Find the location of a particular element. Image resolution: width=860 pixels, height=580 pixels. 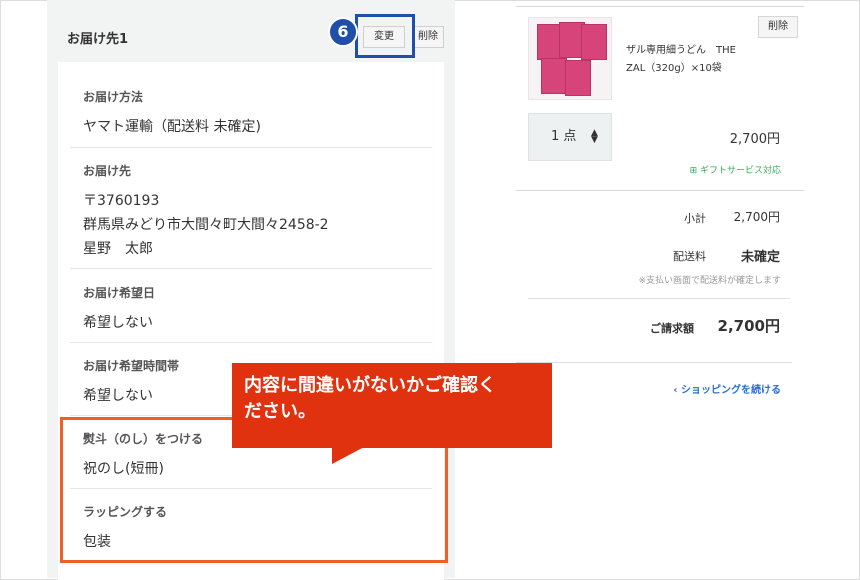

delivery-method-value: ヤマト運輸（配送料 未確定) is located at coordinates (172, 127).